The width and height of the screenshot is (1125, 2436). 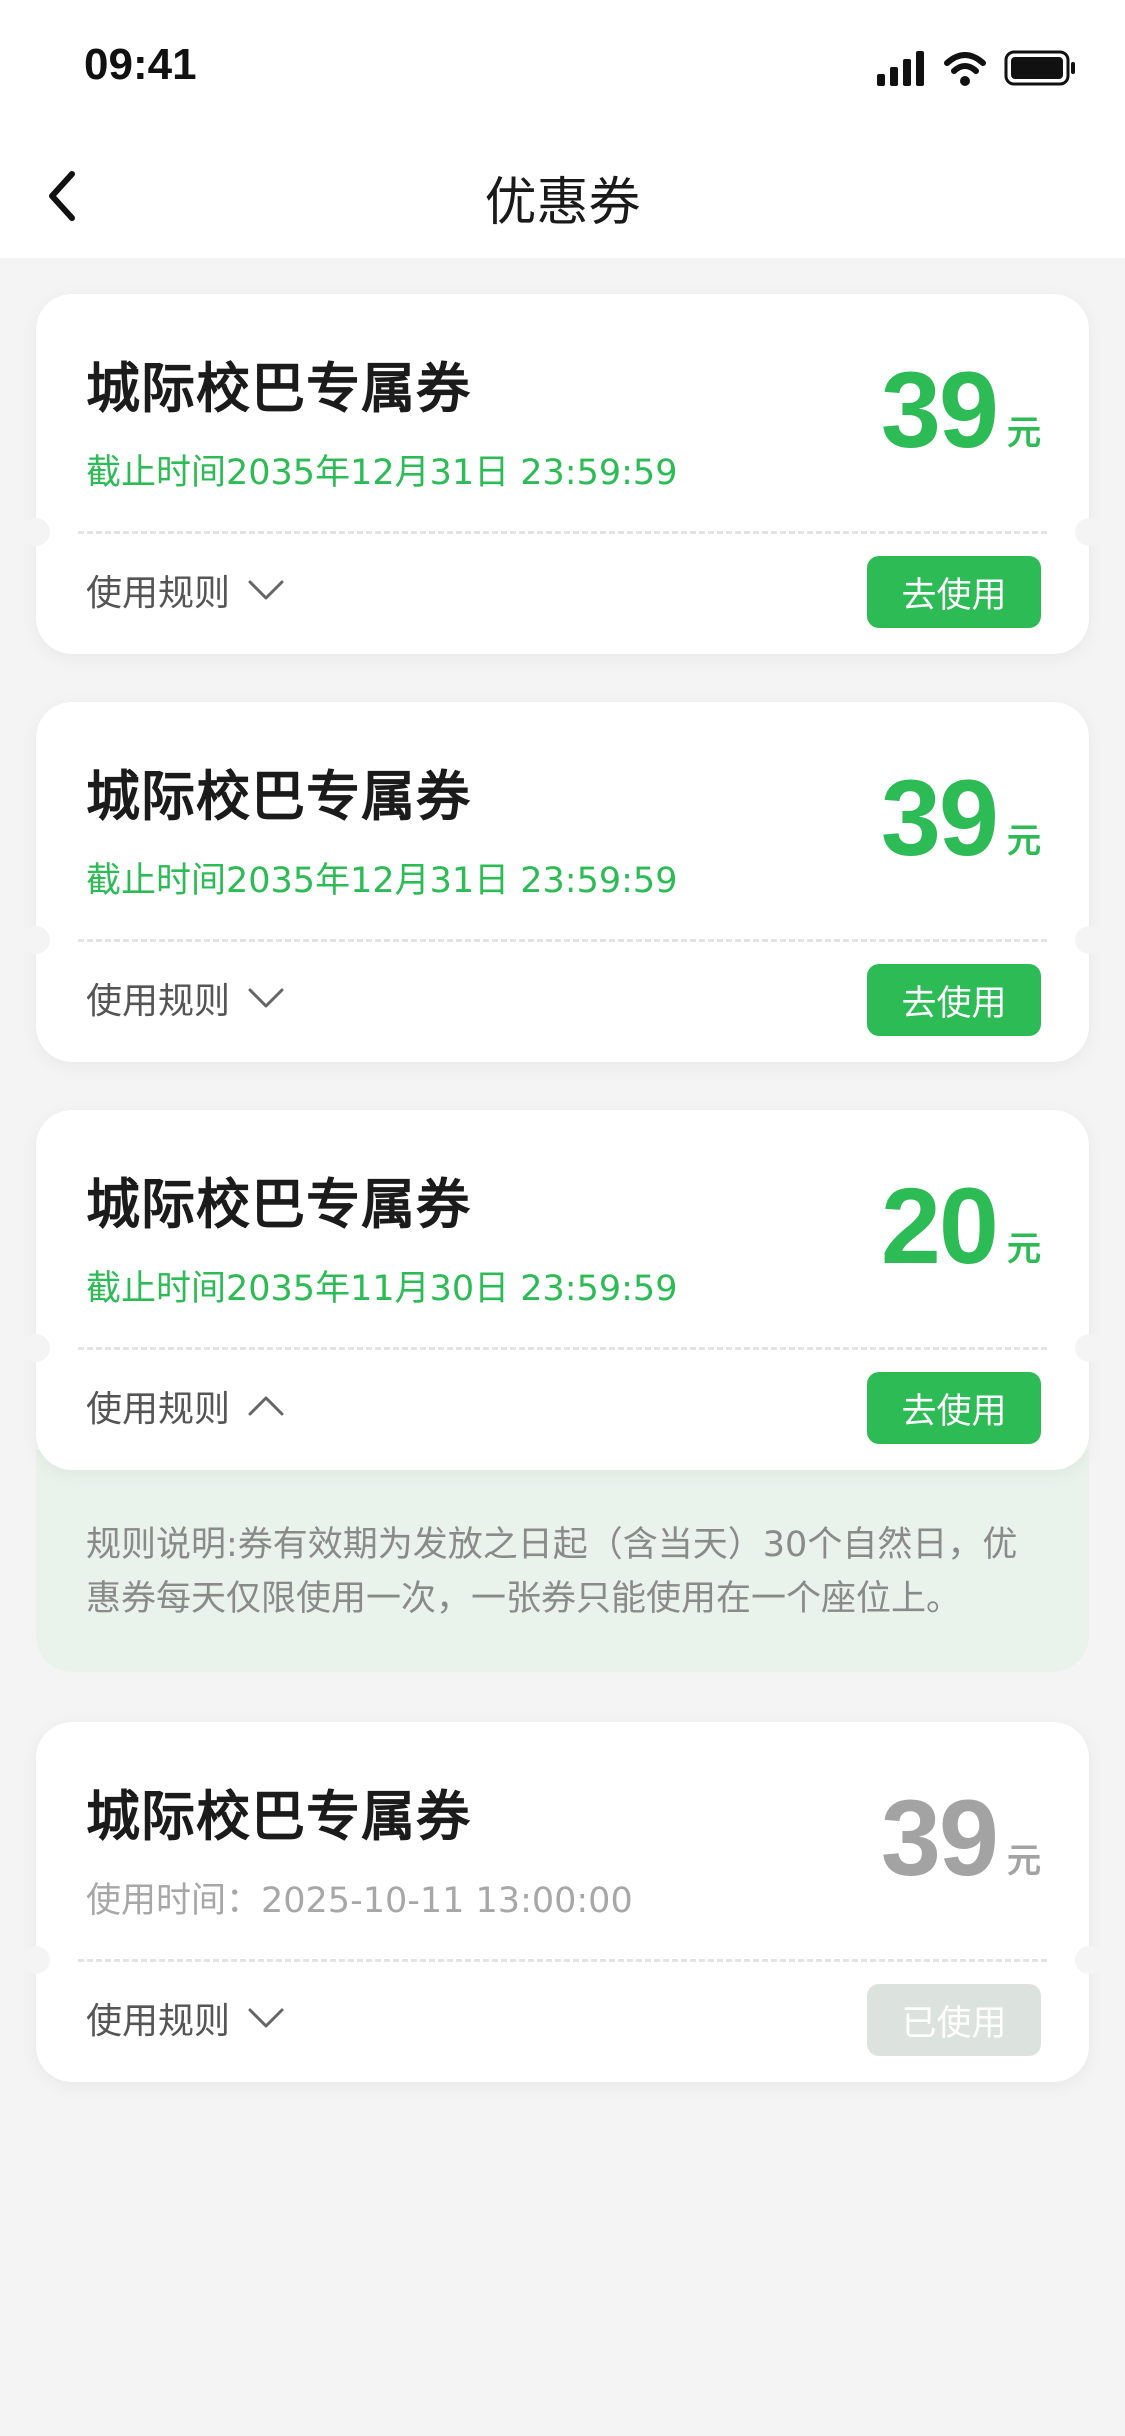 What do you see at coordinates (939, 1225) in the screenshot?
I see `coupon-amount-value: 20` at bounding box center [939, 1225].